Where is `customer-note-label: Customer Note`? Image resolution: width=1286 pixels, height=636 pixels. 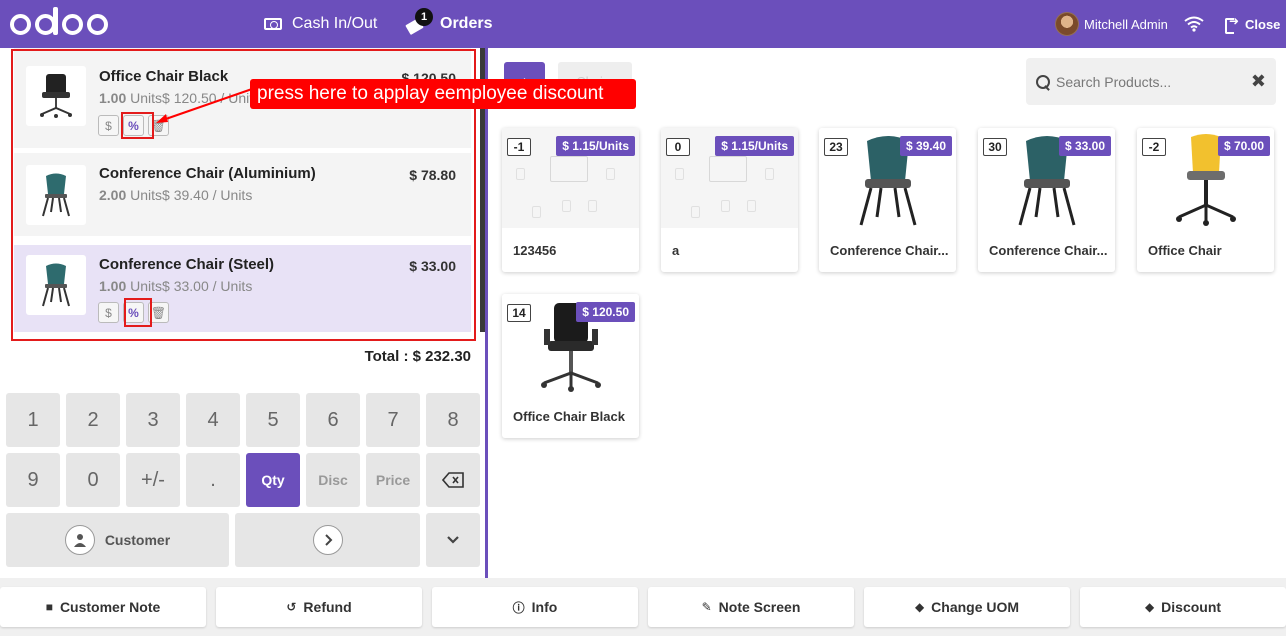
customer-note-label: Customer Note is located at coordinates (110, 607).